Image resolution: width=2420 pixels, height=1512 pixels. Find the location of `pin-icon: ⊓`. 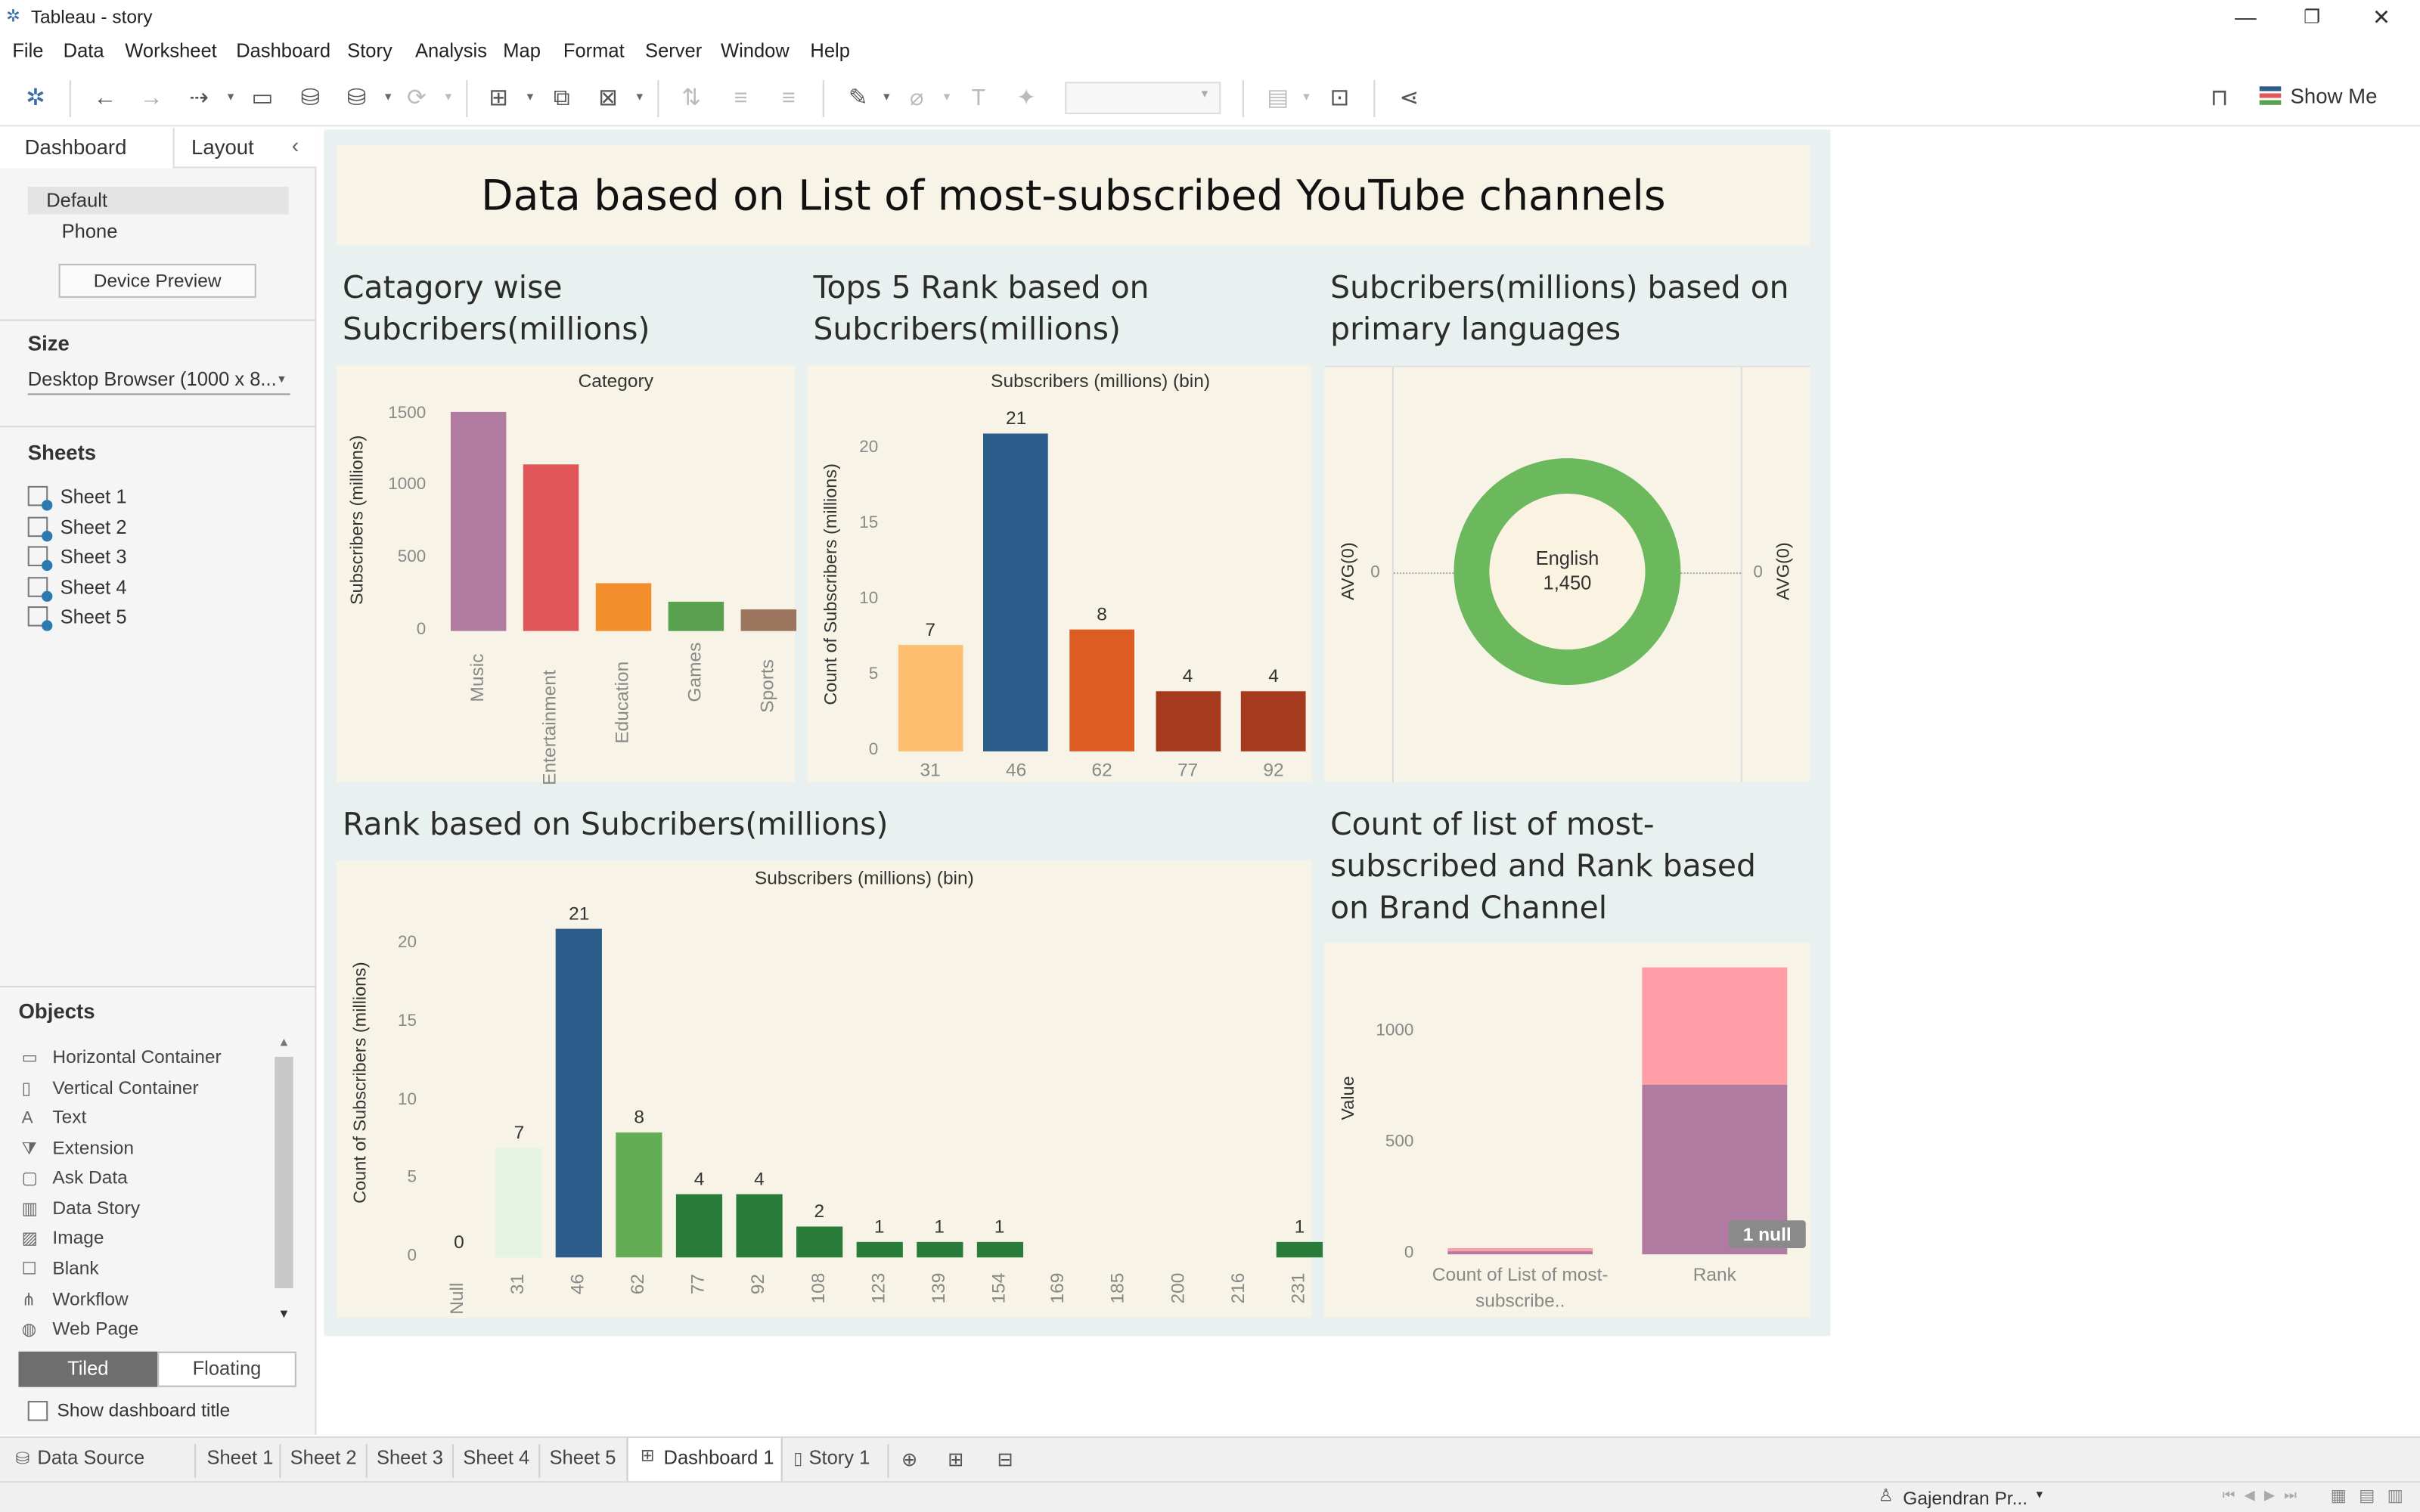

pin-icon: ⊓ is located at coordinates (2219, 98).